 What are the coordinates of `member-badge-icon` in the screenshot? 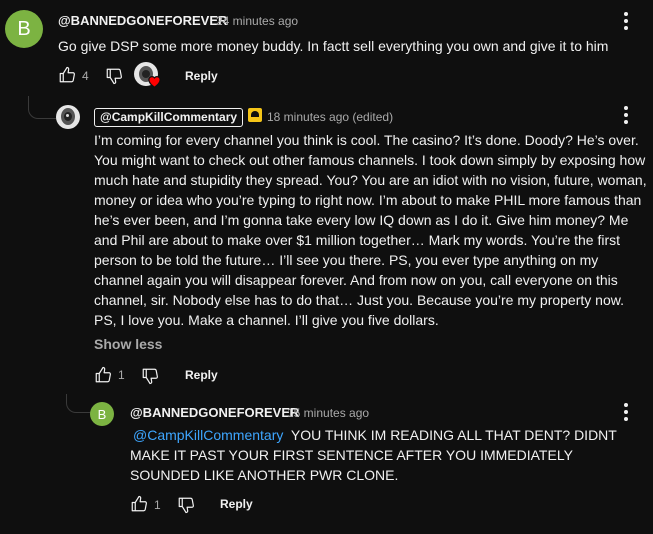 It's located at (255, 115).